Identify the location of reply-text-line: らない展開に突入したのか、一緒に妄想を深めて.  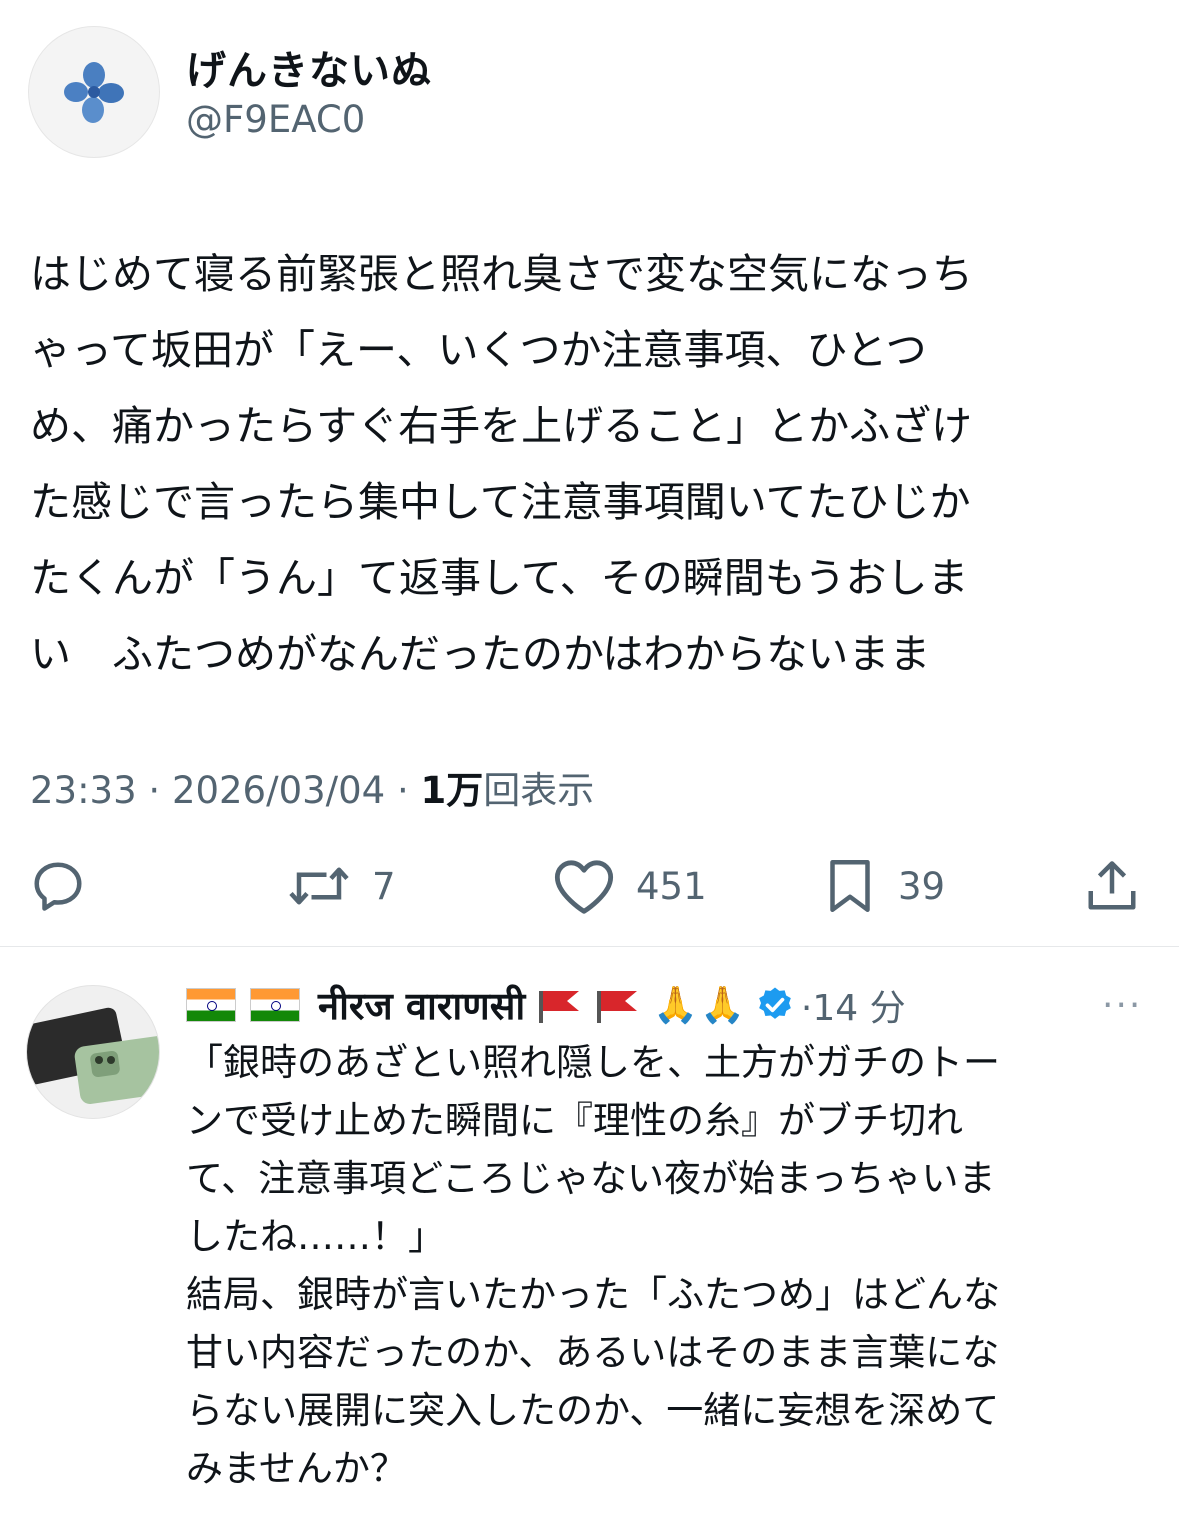
(593, 1410).